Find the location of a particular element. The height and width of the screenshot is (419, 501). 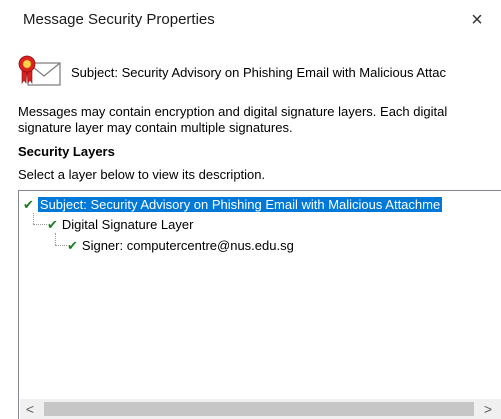

tree-node-digital-signature-layer: ✔ Digital Signature Layer is located at coordinates (120, 224).